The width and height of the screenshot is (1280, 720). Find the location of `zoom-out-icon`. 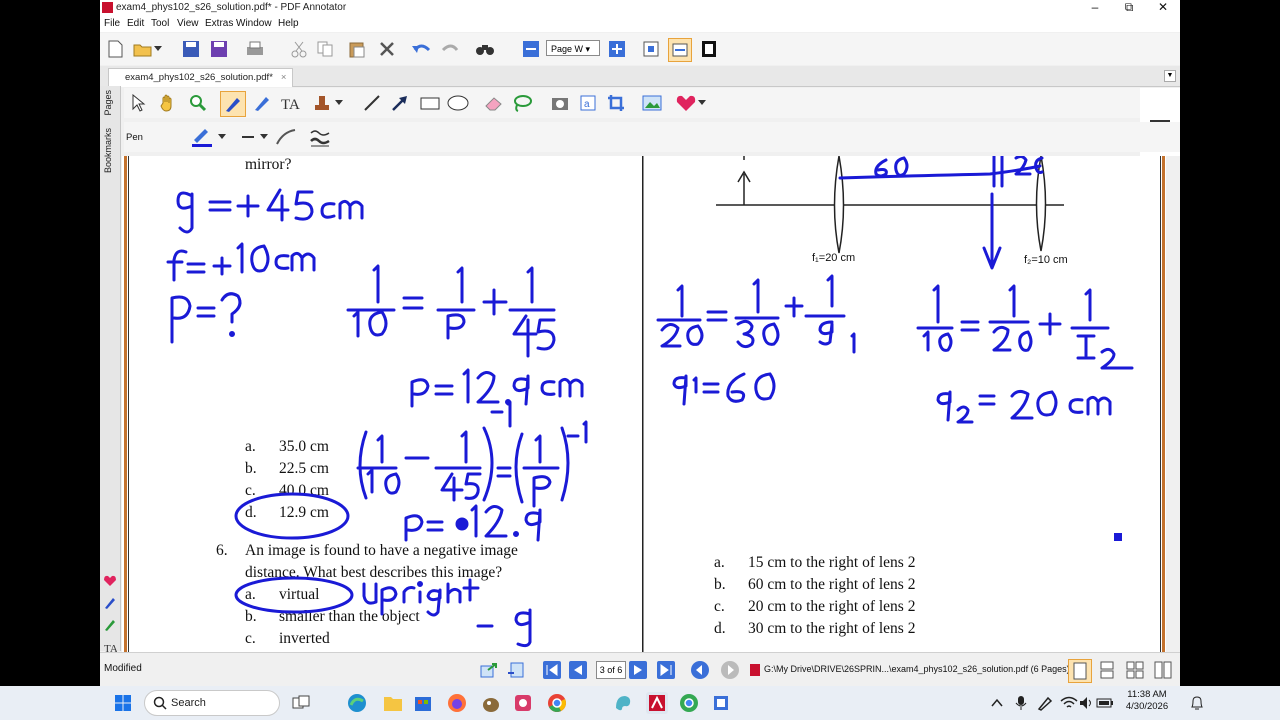

zoom-out-icon is located at coordinates (531, 49).